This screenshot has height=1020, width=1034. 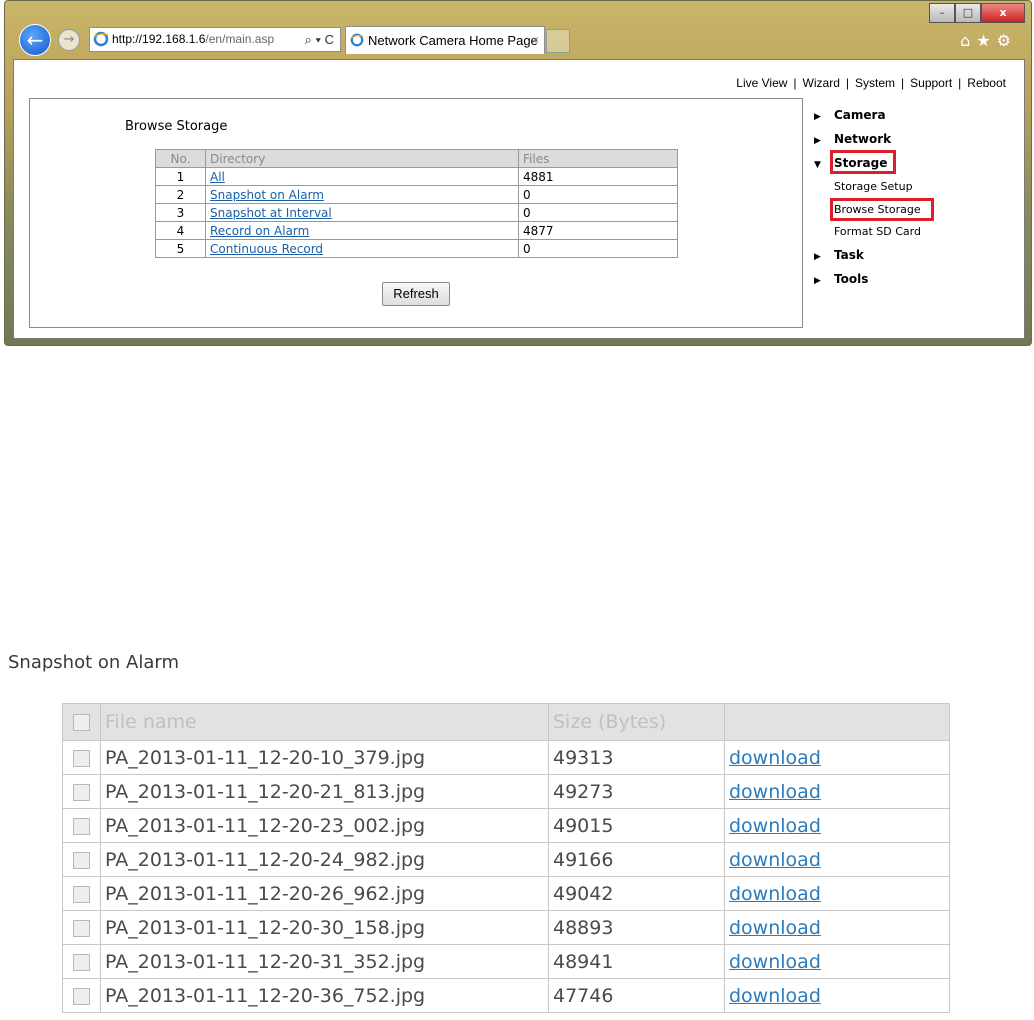 What do you see at coordinates (839, 255) in the screenshot?
I see `sidebar-item-task: ▶ Task` at bounding box center [839, 255].